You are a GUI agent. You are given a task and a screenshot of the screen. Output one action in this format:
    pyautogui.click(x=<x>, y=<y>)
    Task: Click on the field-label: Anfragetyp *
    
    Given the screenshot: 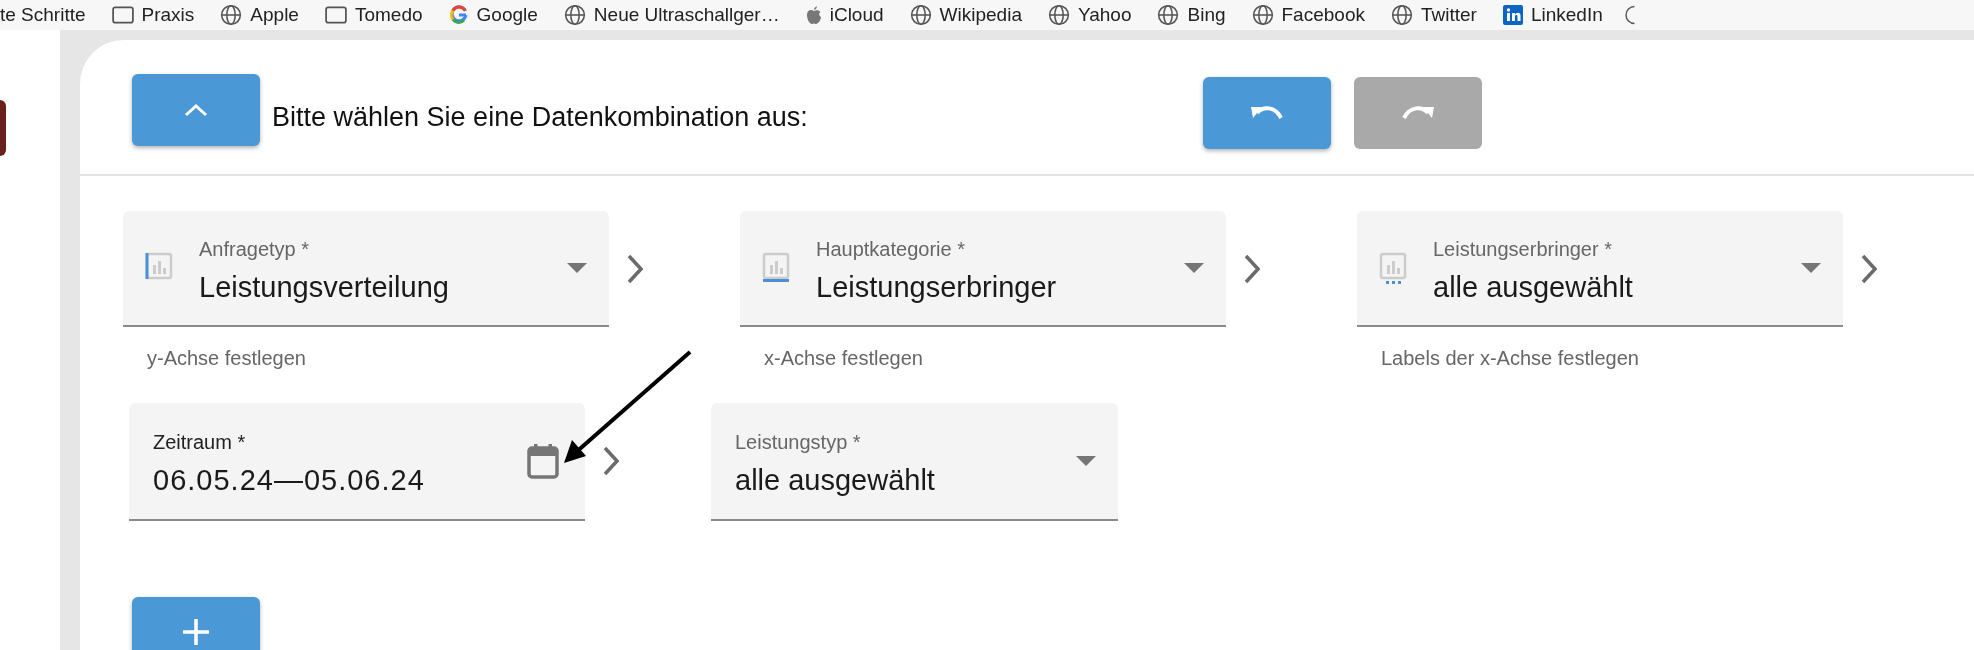 What is the action you would take?
    pyautogui.click(x=255, y=249)
    